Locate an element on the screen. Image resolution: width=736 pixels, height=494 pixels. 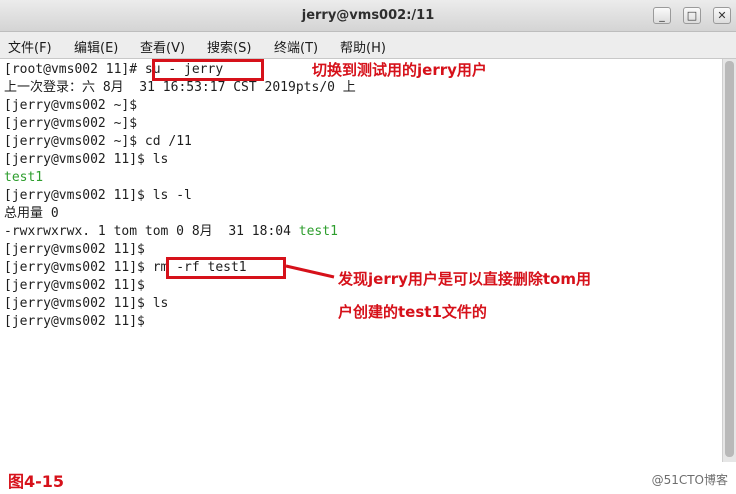
terminal-line: [jerry@vms002 ~]$ cd /11 is located at coordinates (98, 142).